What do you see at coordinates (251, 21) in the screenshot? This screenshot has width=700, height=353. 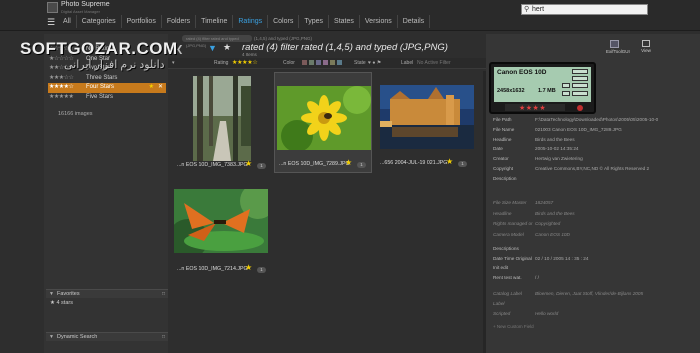 I see `tab-ratings: Ratings` at bounding box center [251, 21].